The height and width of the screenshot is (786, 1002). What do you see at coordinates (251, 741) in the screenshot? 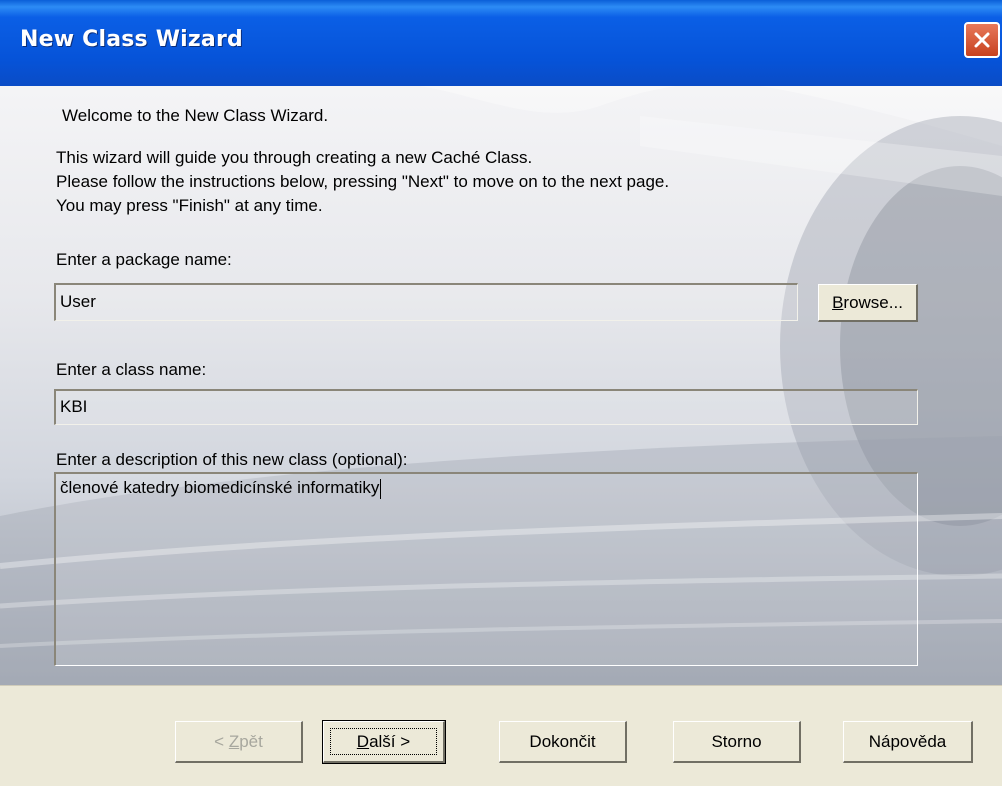
I see `back-label: pět` at bounding box center [251, 741].